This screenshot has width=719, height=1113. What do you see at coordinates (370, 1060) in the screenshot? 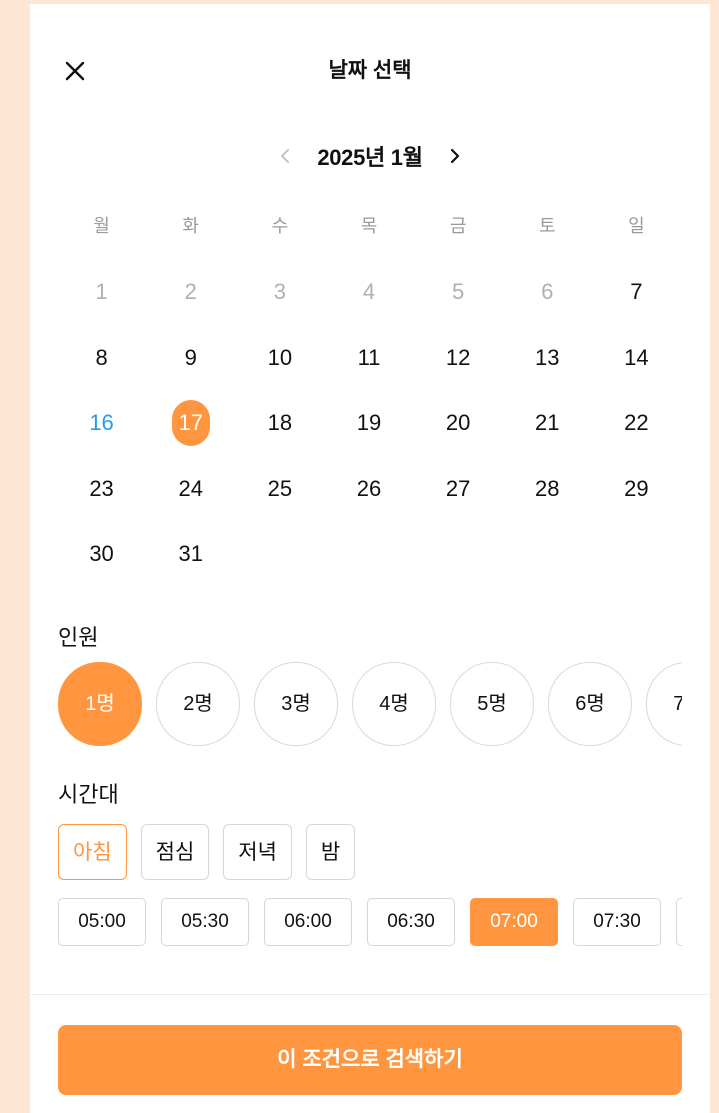
I see `search-button: 이 조건으로 검색하기` at bounding box center [370, 1060].